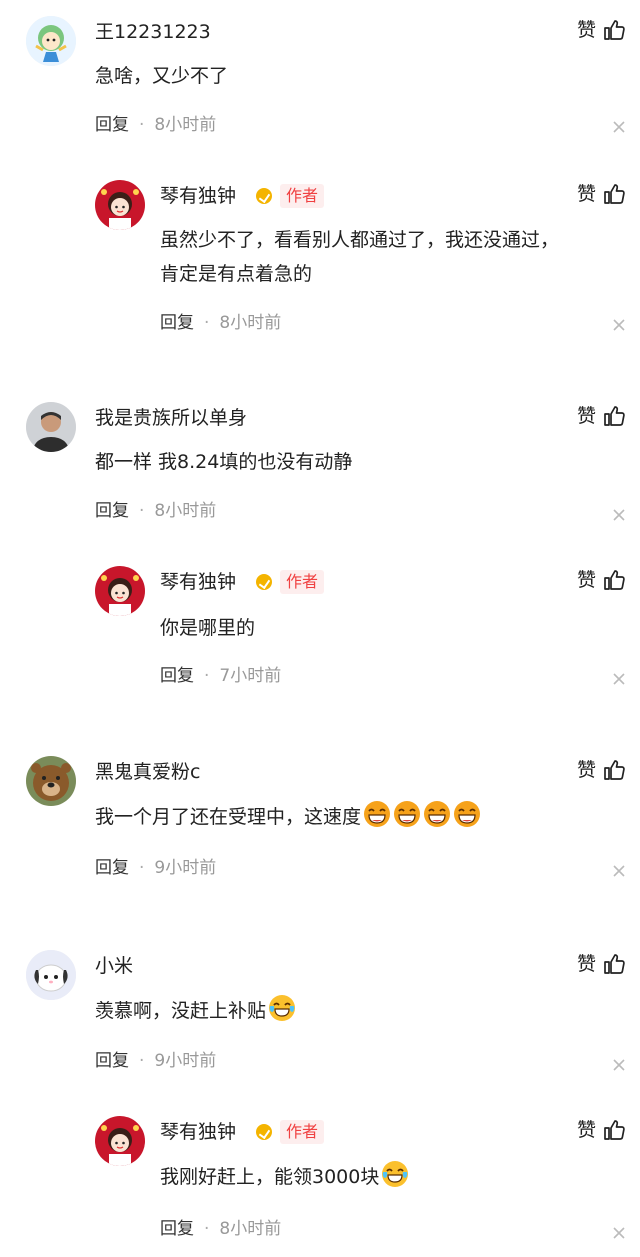  I want to click on comment-text-row: 我刚好赶上，能领3000块, so click(284, 1176).